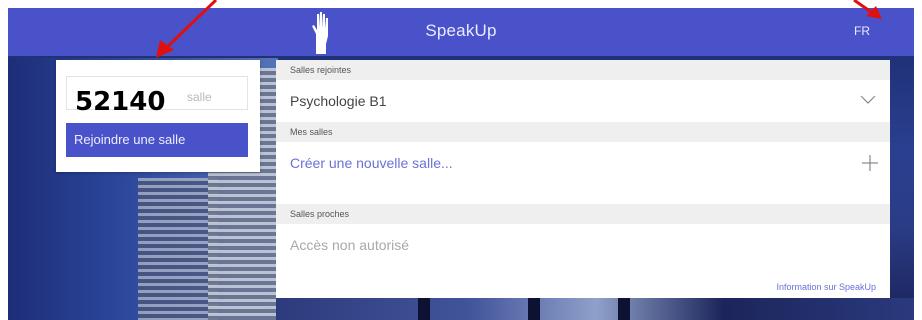  Describe the element at coordinates (583, 70) in the screenshot. I see `joined-rooms-header: Salles rejointes` at that location.